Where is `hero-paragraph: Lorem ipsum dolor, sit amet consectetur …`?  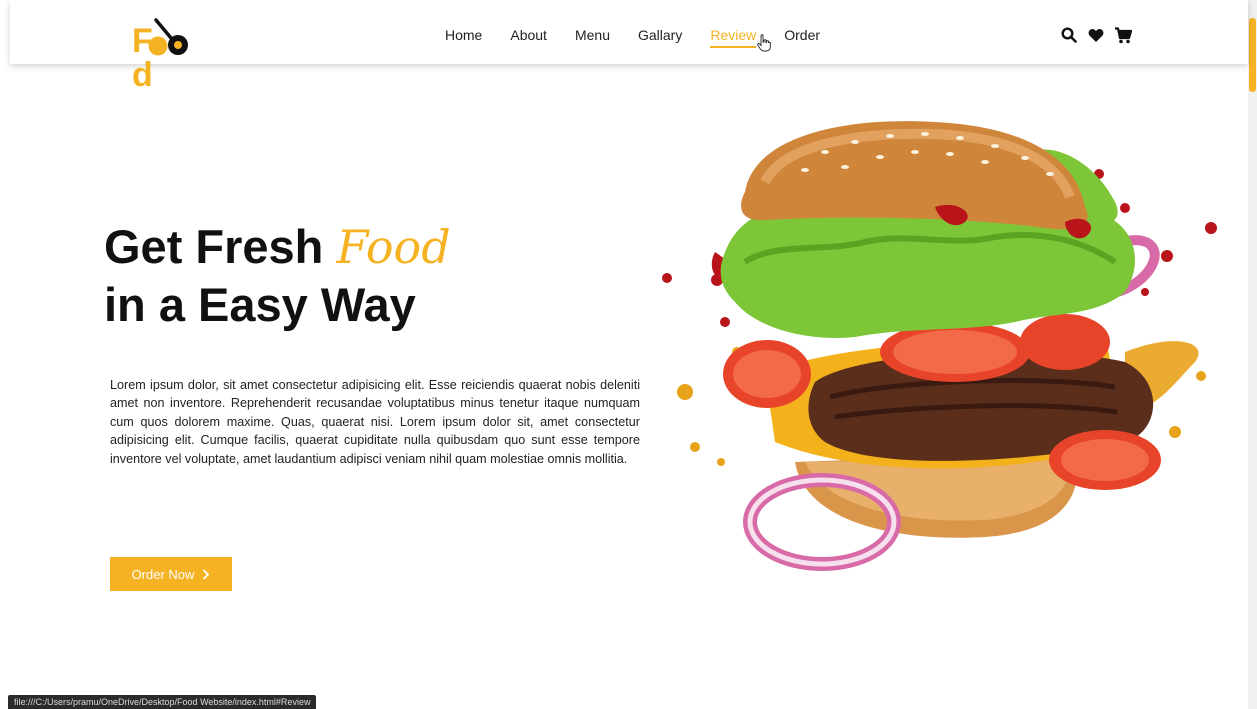
hero-paragraph: Lorem ipsum dolor, sit amet consectetur … is located at coordinates (375, 422).